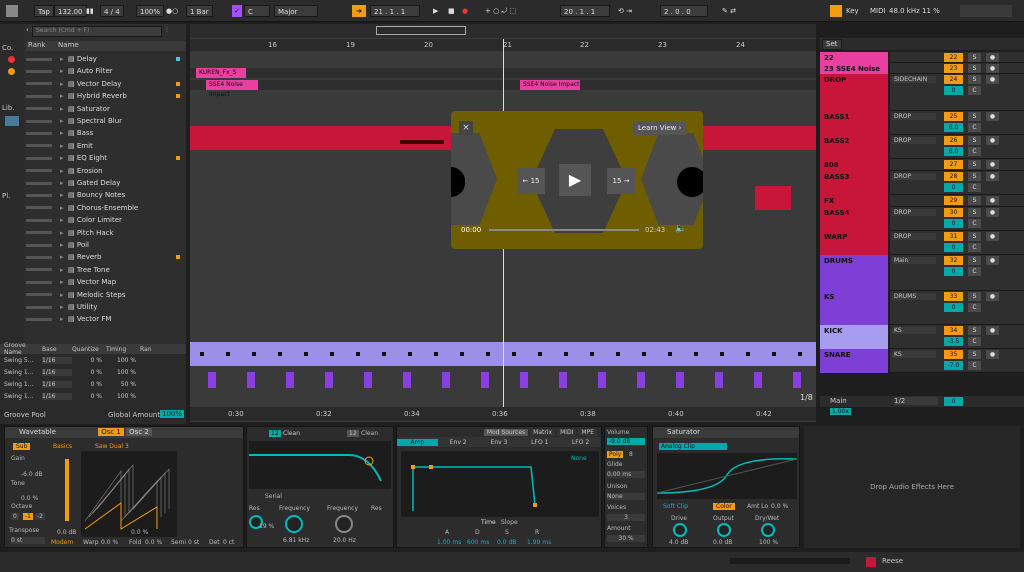 The image size is (1024, 572). Describe the element at coordinates (587, 432) in the screenshot. I see `mod-tab: MPE` at that location.